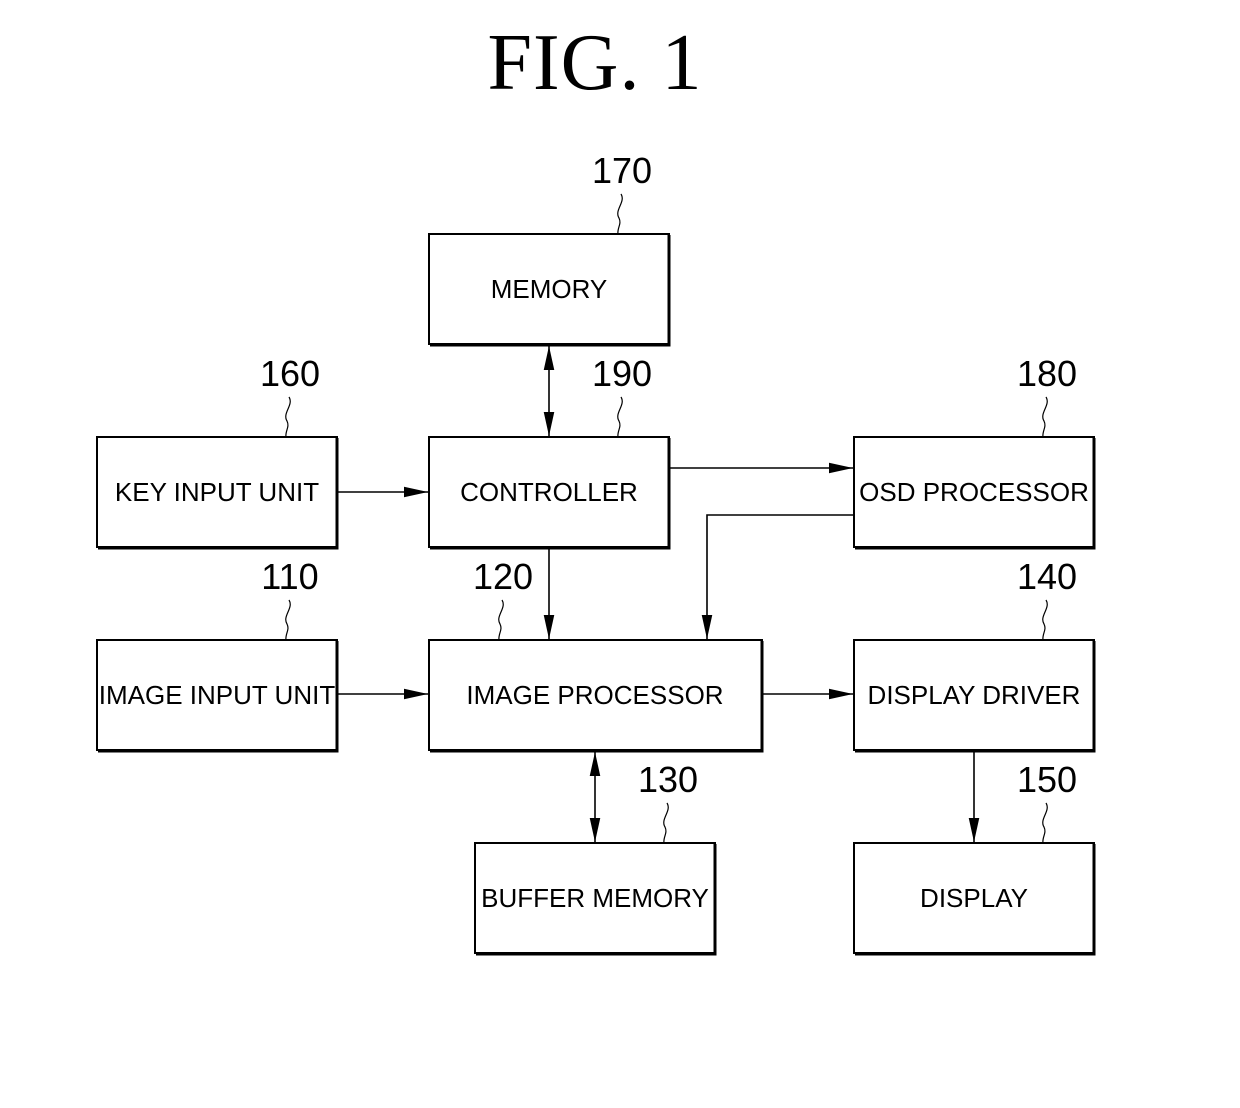 The height and width of the screenshot is (1108, 1240). What do you see at coordinates (549, 248) in the screenshot?
I see `memory-block: MEMORY 170` at bounding box center [549, 248].